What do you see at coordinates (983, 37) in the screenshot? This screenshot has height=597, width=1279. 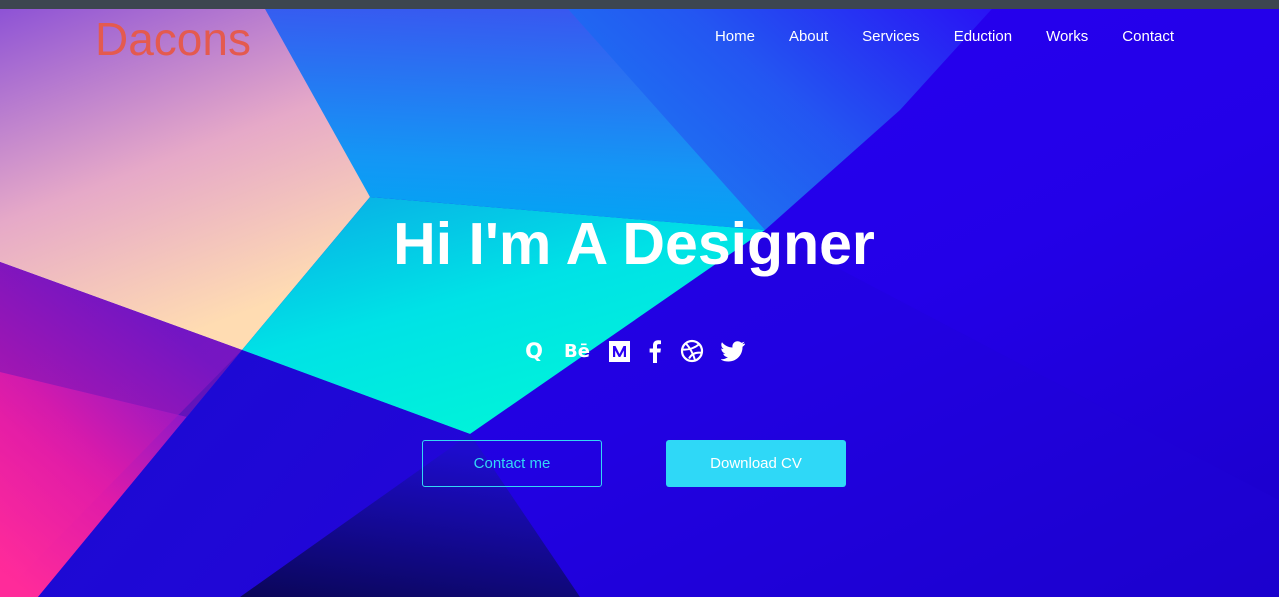 I see `nav-item-education: Eduction` at bounding box center [983, 37].